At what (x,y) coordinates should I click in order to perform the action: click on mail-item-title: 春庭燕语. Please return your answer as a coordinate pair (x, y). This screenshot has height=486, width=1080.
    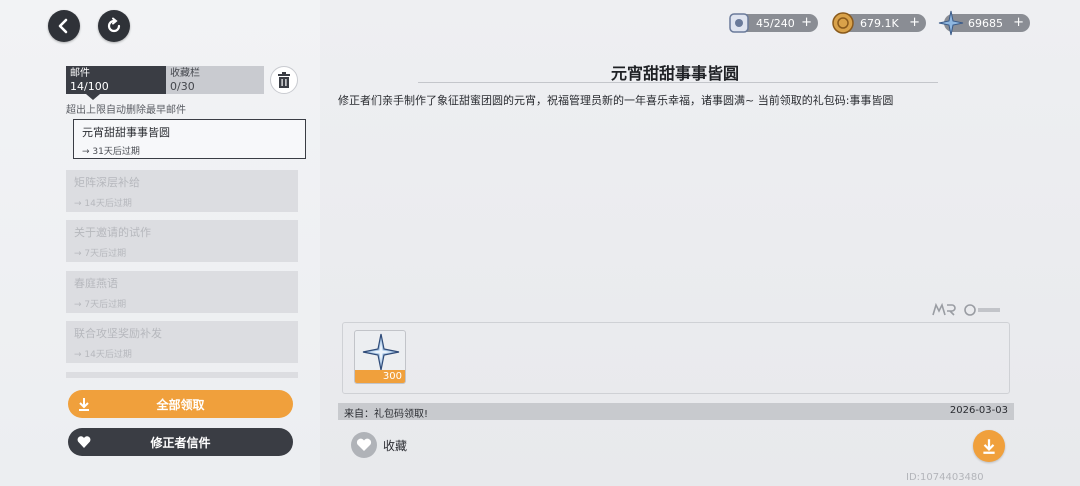
    Looking at the image, I should click on (96, 283).